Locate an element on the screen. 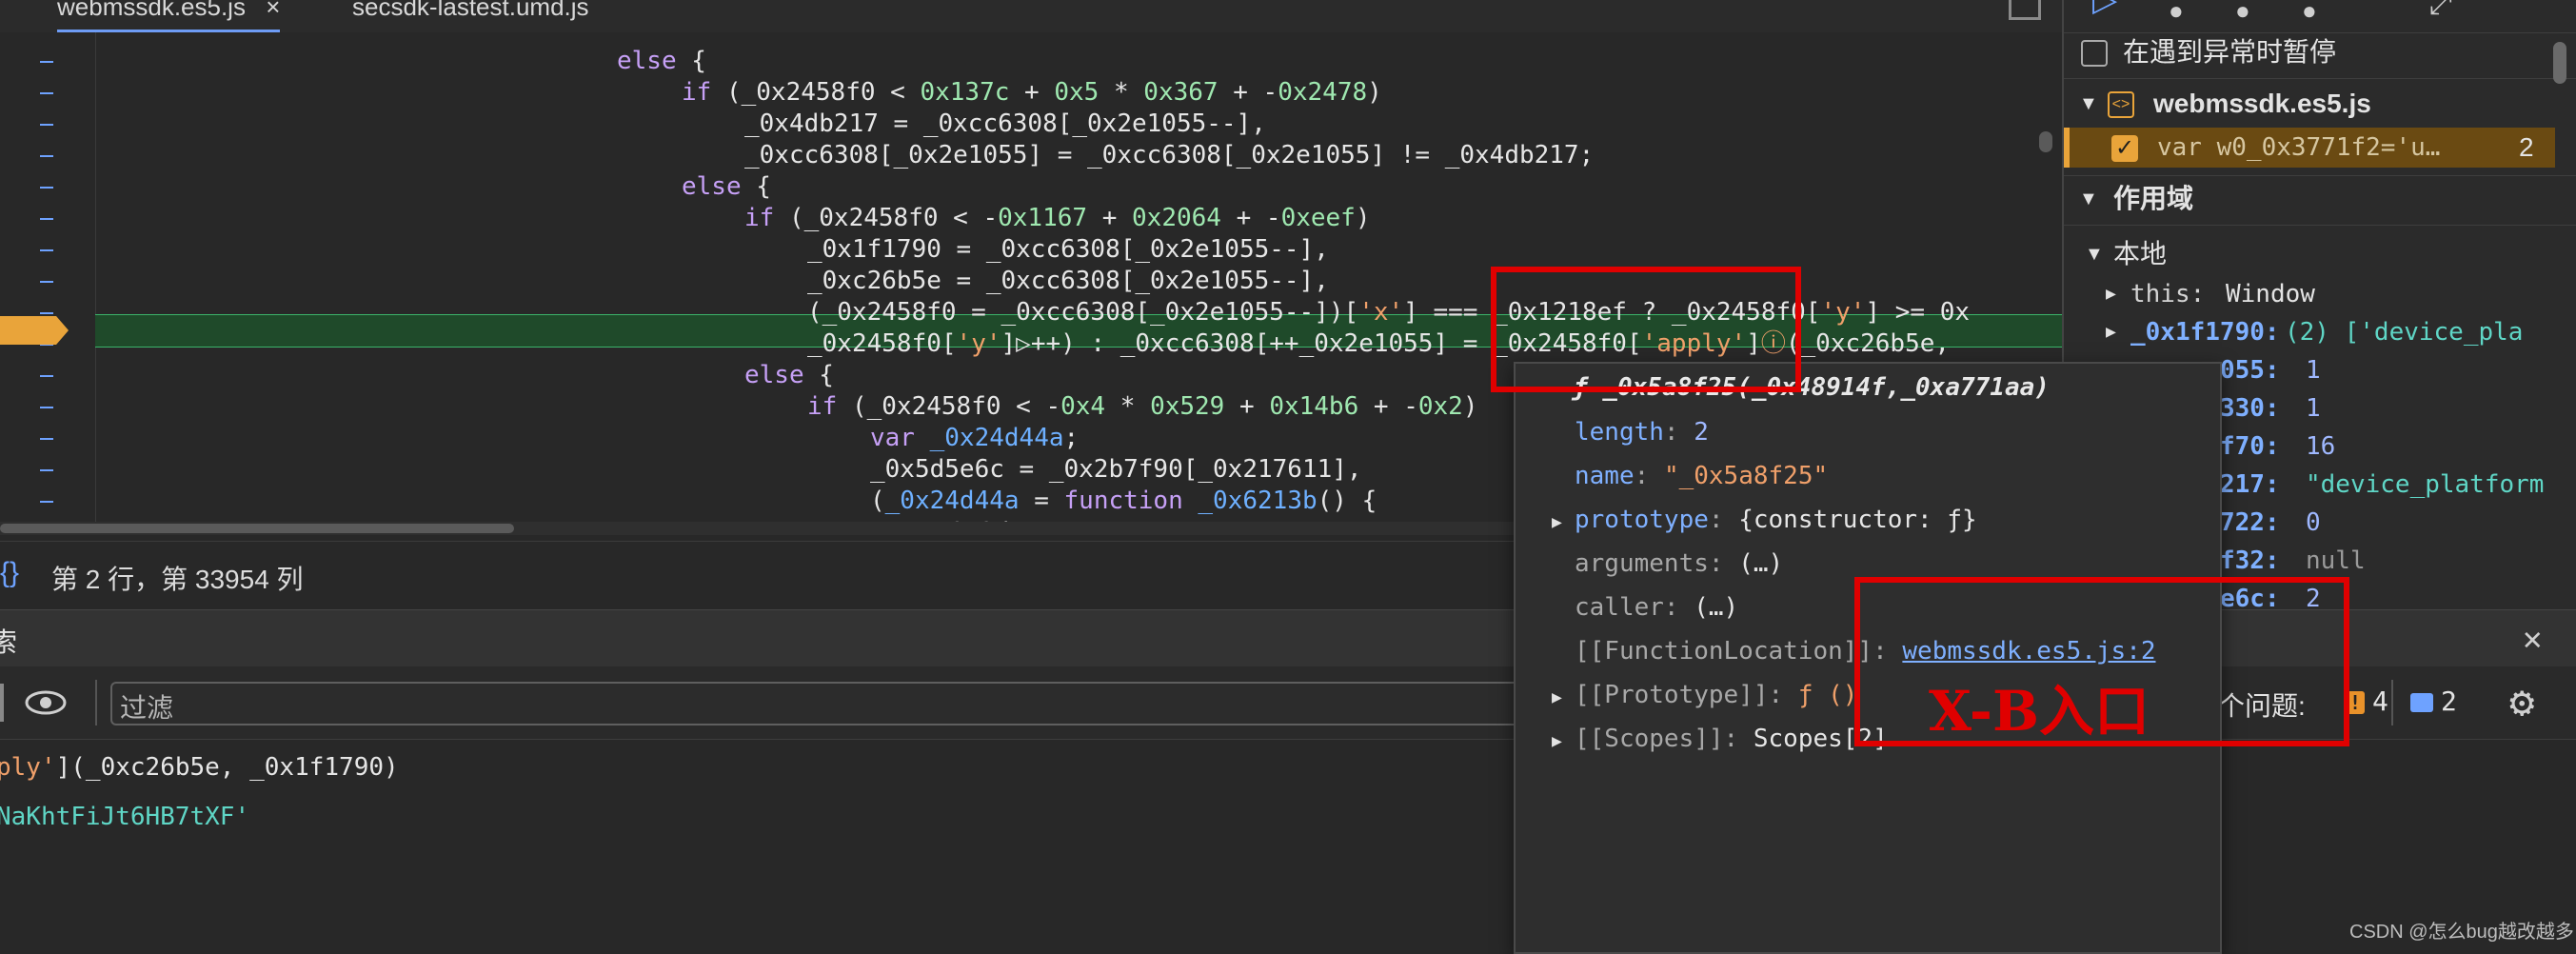 This screenshot has width=2576, height=954. step-over-icon: ● is located at coordinates (2176, 13).